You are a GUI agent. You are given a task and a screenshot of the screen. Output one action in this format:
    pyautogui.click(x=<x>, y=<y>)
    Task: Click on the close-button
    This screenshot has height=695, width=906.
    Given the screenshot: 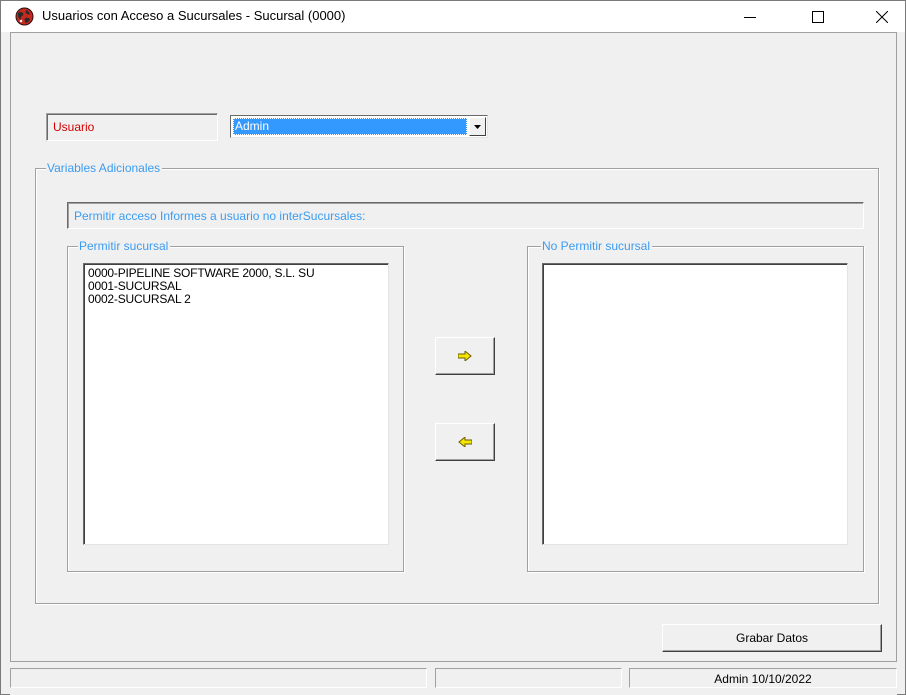 What is the action you would take?
    pyautogui.click(x=882, y=16)
    